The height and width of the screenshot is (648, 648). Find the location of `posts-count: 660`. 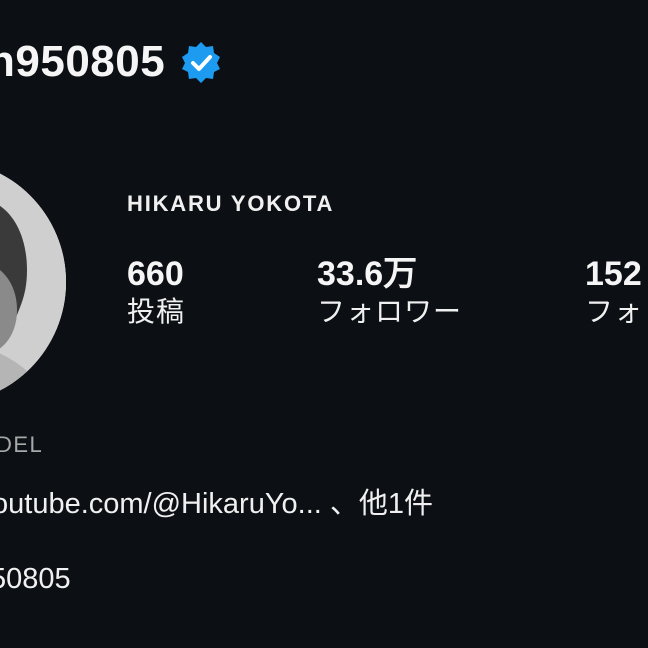

posts-count: 660 is located at coordinates (155, 274).